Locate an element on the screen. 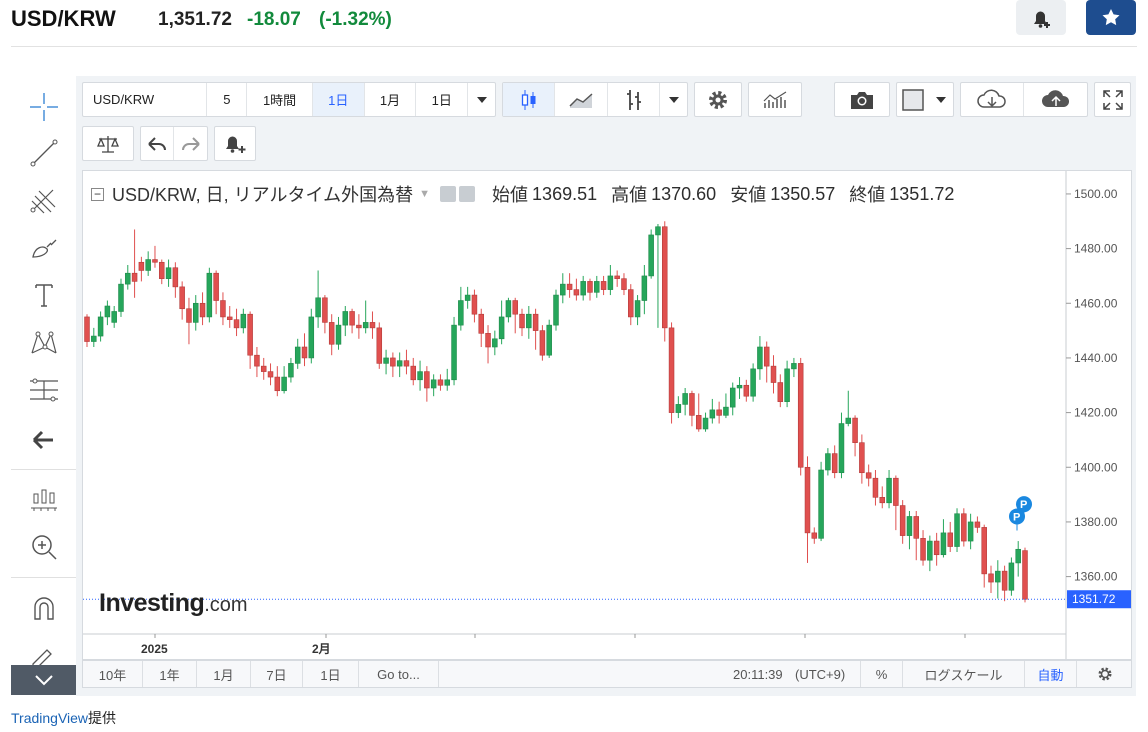 This screenshot has height=732, width=1148. add-to-watchlist-button is located at coordinates (1111, 17).